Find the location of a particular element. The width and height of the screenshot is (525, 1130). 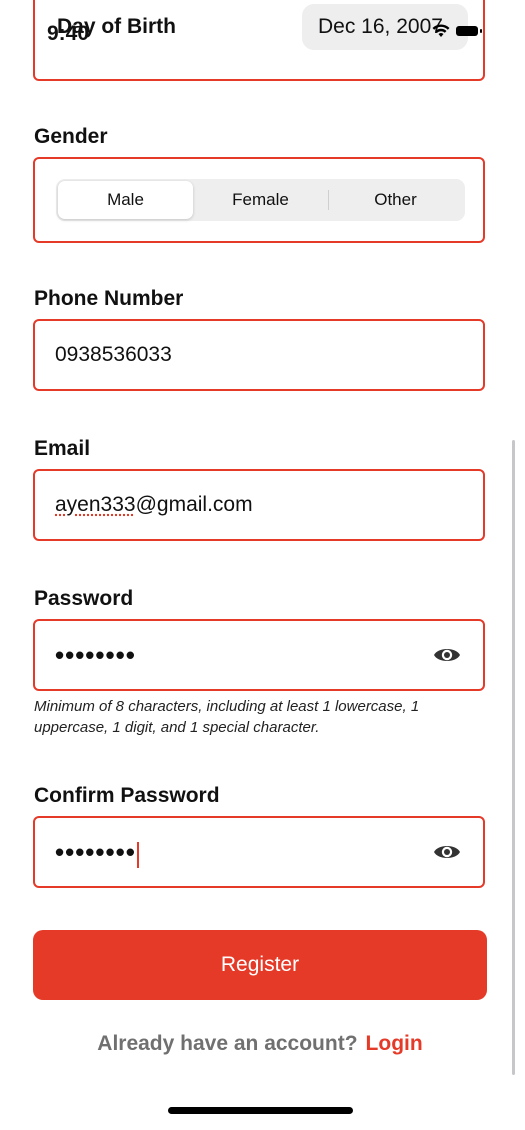

email-input-value: ayen333@gmail.com is located at coordinates (154, 505).